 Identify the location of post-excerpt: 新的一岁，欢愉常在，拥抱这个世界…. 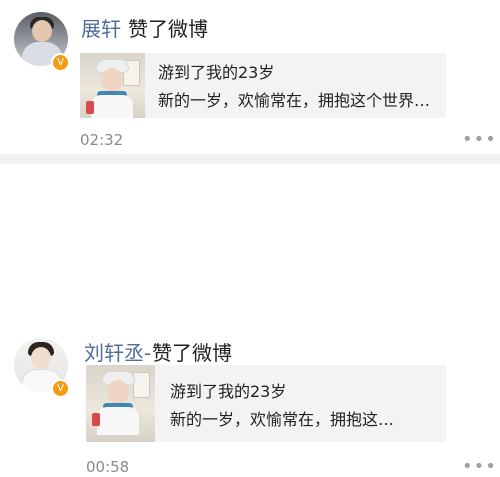
(294, 100).